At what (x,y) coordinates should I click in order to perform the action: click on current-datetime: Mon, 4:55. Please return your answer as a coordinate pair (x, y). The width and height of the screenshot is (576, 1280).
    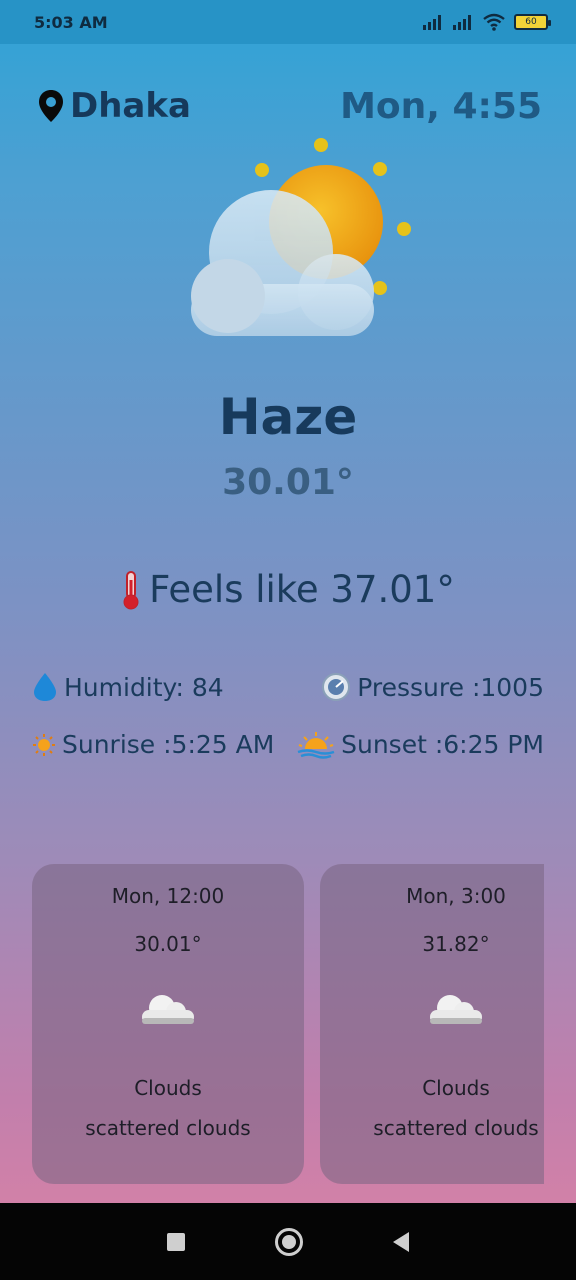
    Looking at the image, I should click on (441, 106).